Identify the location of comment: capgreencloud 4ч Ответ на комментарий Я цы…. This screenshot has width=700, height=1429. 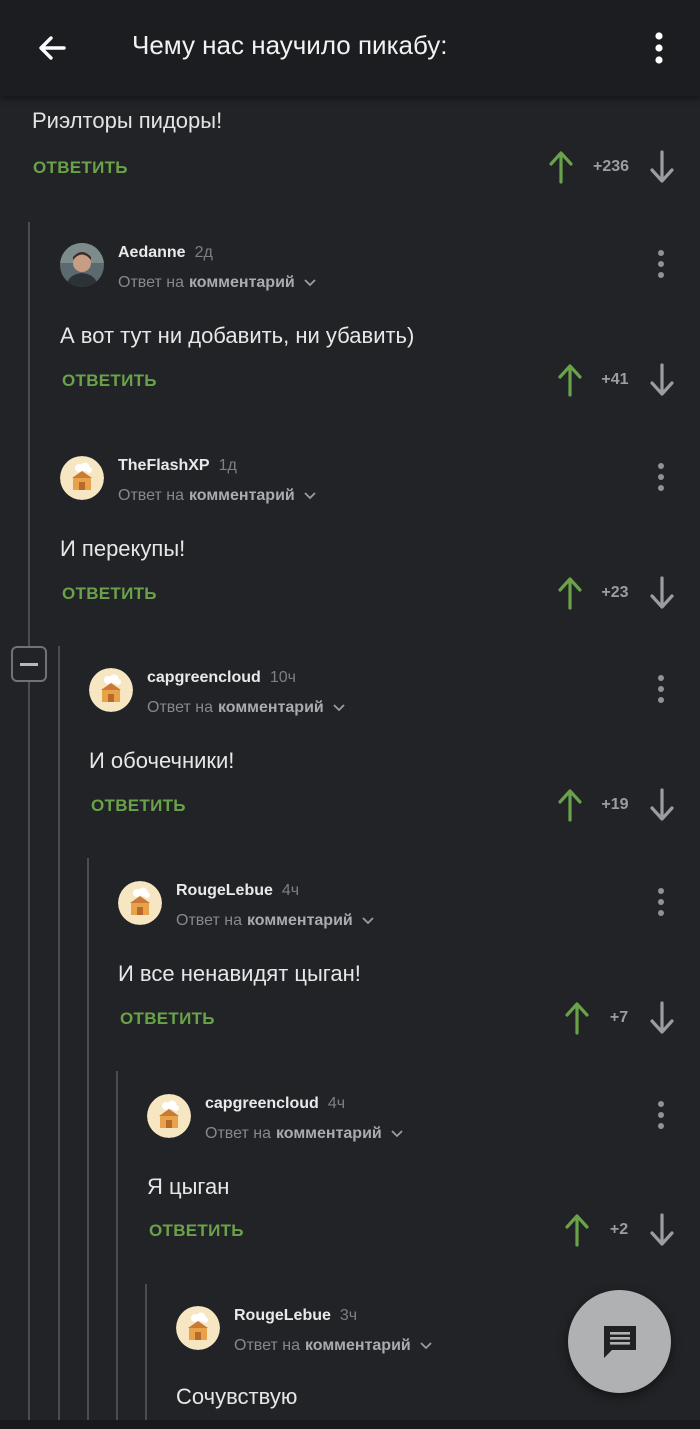
(423, 1200).